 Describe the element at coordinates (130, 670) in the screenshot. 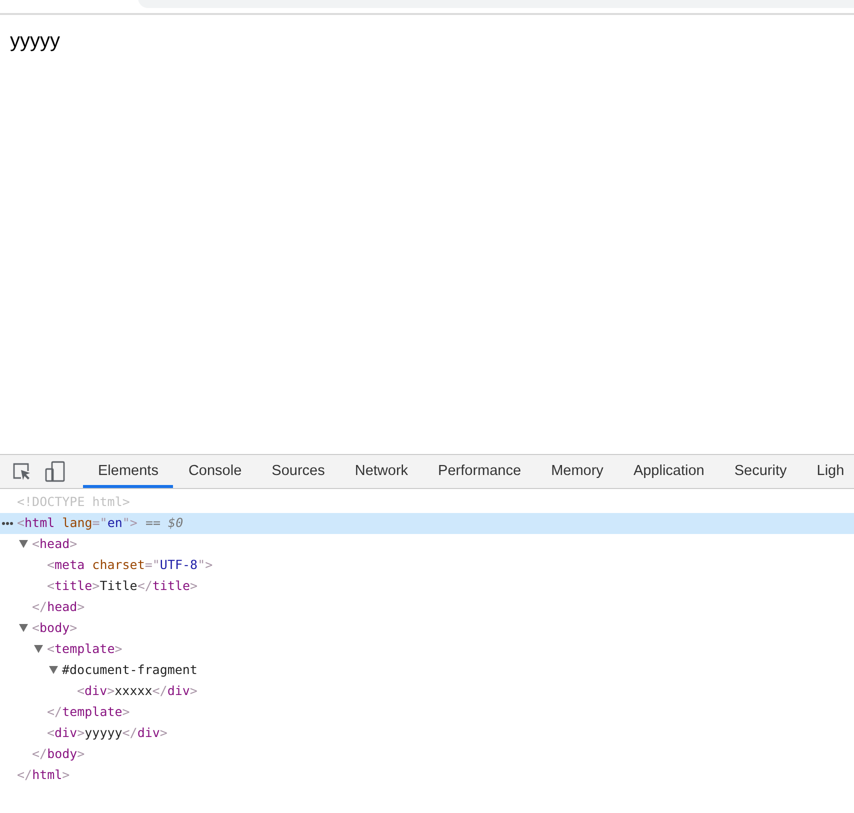

I see `dom-node-line: #document-fragment` at that location.